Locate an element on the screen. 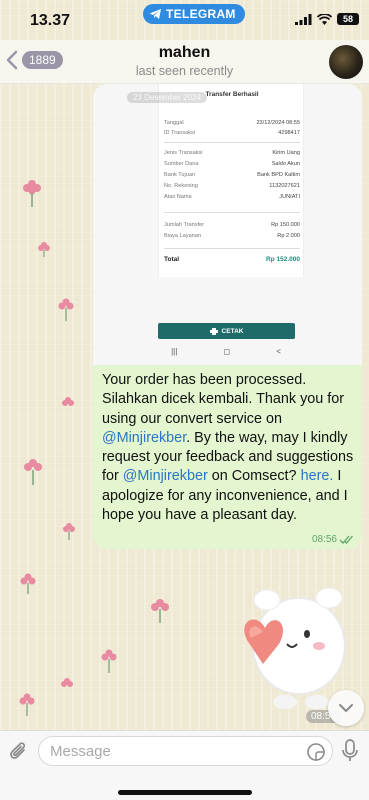  receipt-row: Bank Tujuan Bank BPD Kaltim is located at coordinates (232, 175).